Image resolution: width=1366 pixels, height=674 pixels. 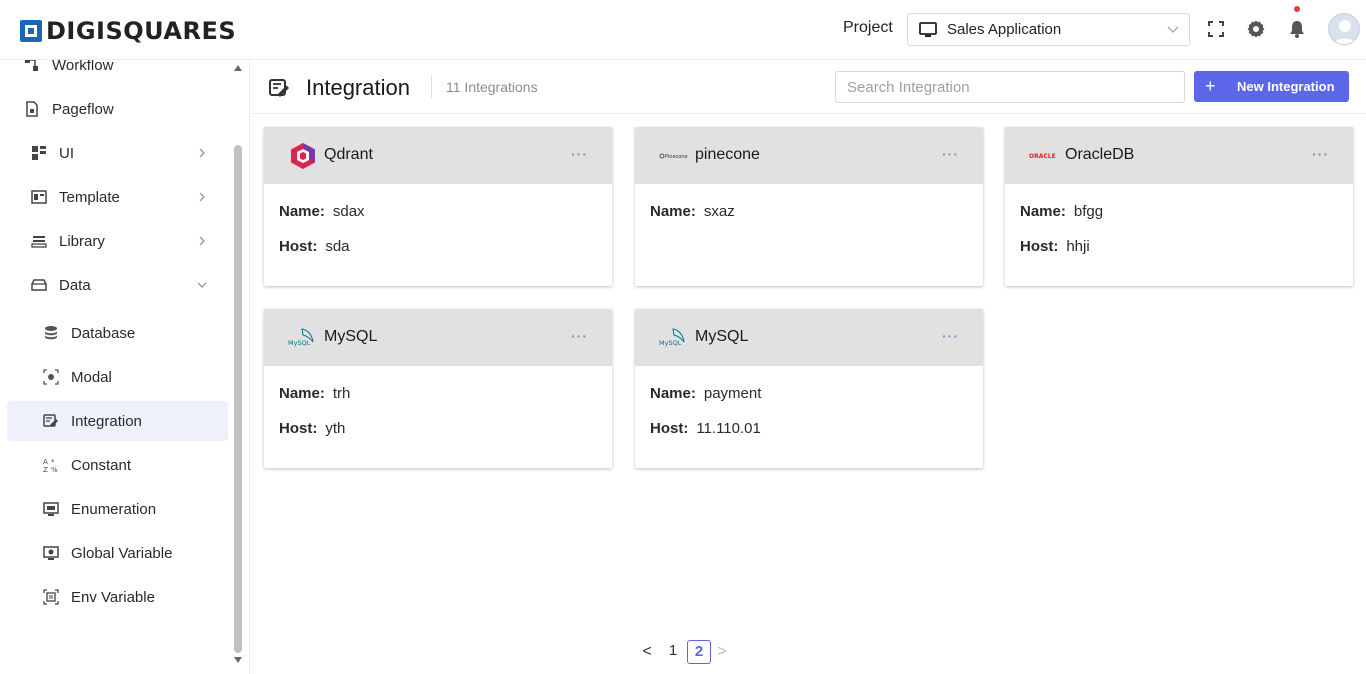 I want to click on library-icon, so click(x=39, y=242).